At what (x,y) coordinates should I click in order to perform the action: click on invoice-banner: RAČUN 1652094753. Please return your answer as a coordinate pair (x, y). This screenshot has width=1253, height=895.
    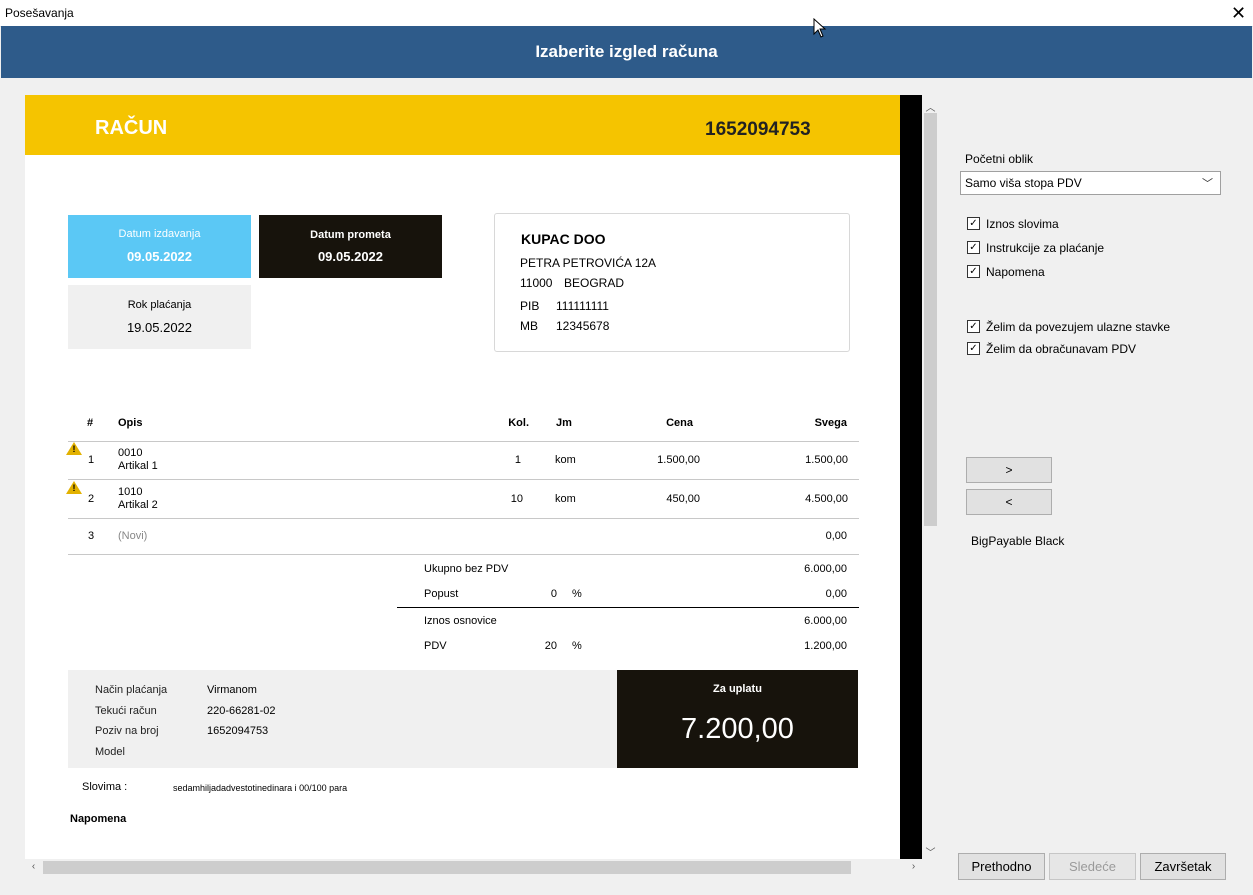
    Looking at the image, I should click on (462, 125).